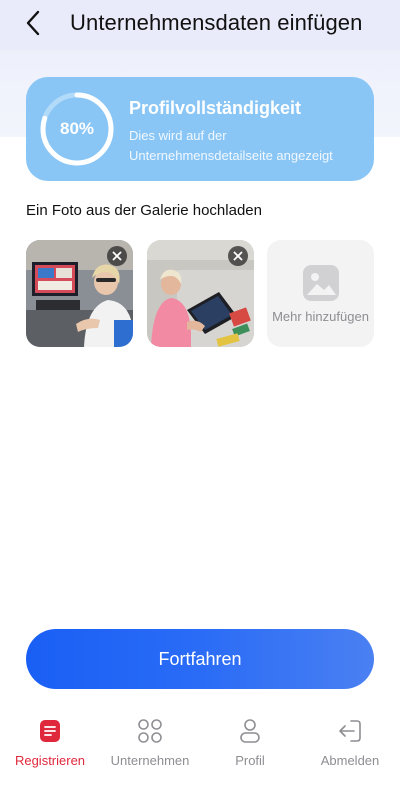 This screenshot has height=800, width=400. I want to click on chevron-left-icon, so click(33, 23).